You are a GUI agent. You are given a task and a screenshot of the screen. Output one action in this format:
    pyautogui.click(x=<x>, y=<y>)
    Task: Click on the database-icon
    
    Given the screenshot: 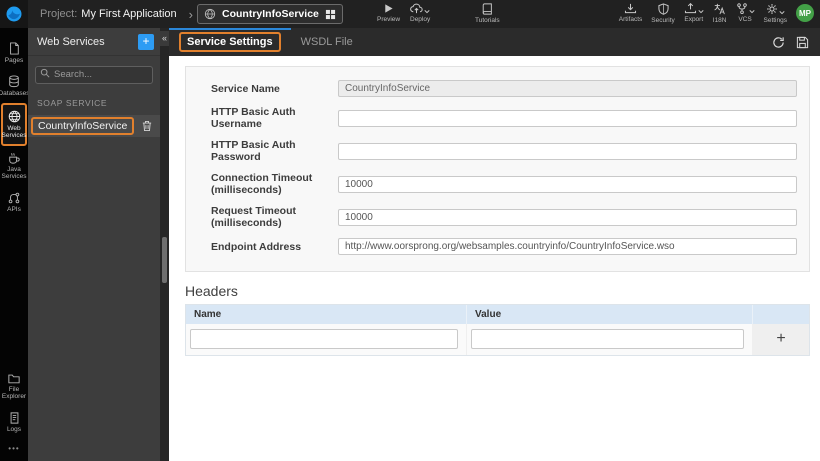 What is the action you would take?
    pyautogui.click(x=14, y=81)
    